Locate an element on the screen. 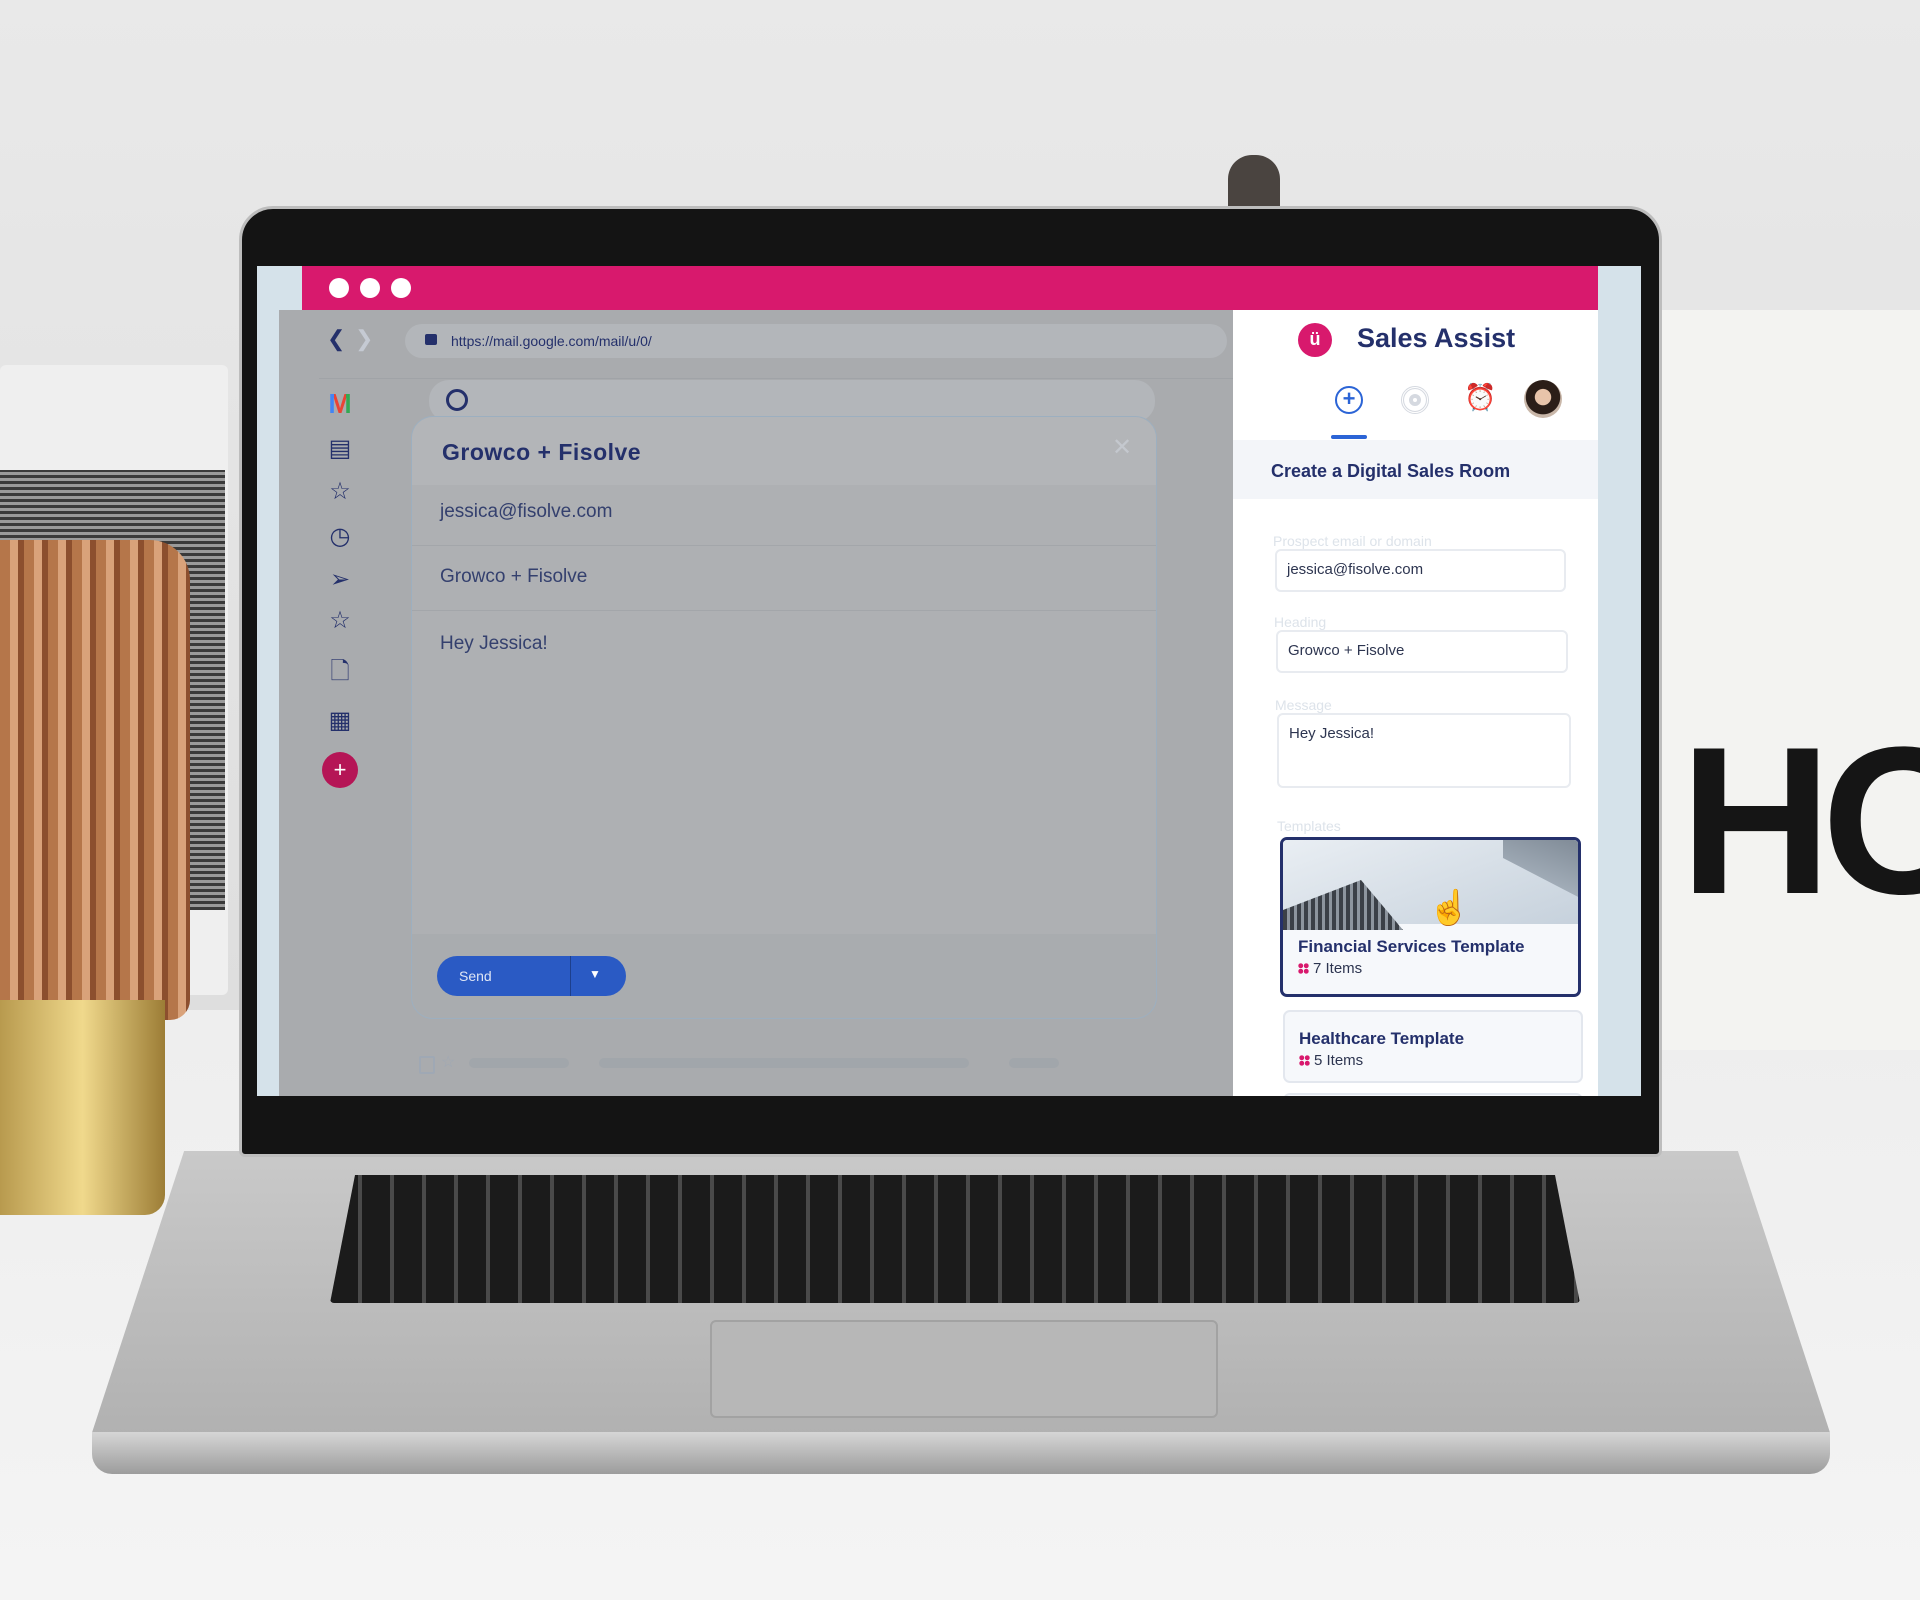 This screenshot has height=1600, width=1920. template-item-count: 7 Items is located at coordinates (1338, 968).